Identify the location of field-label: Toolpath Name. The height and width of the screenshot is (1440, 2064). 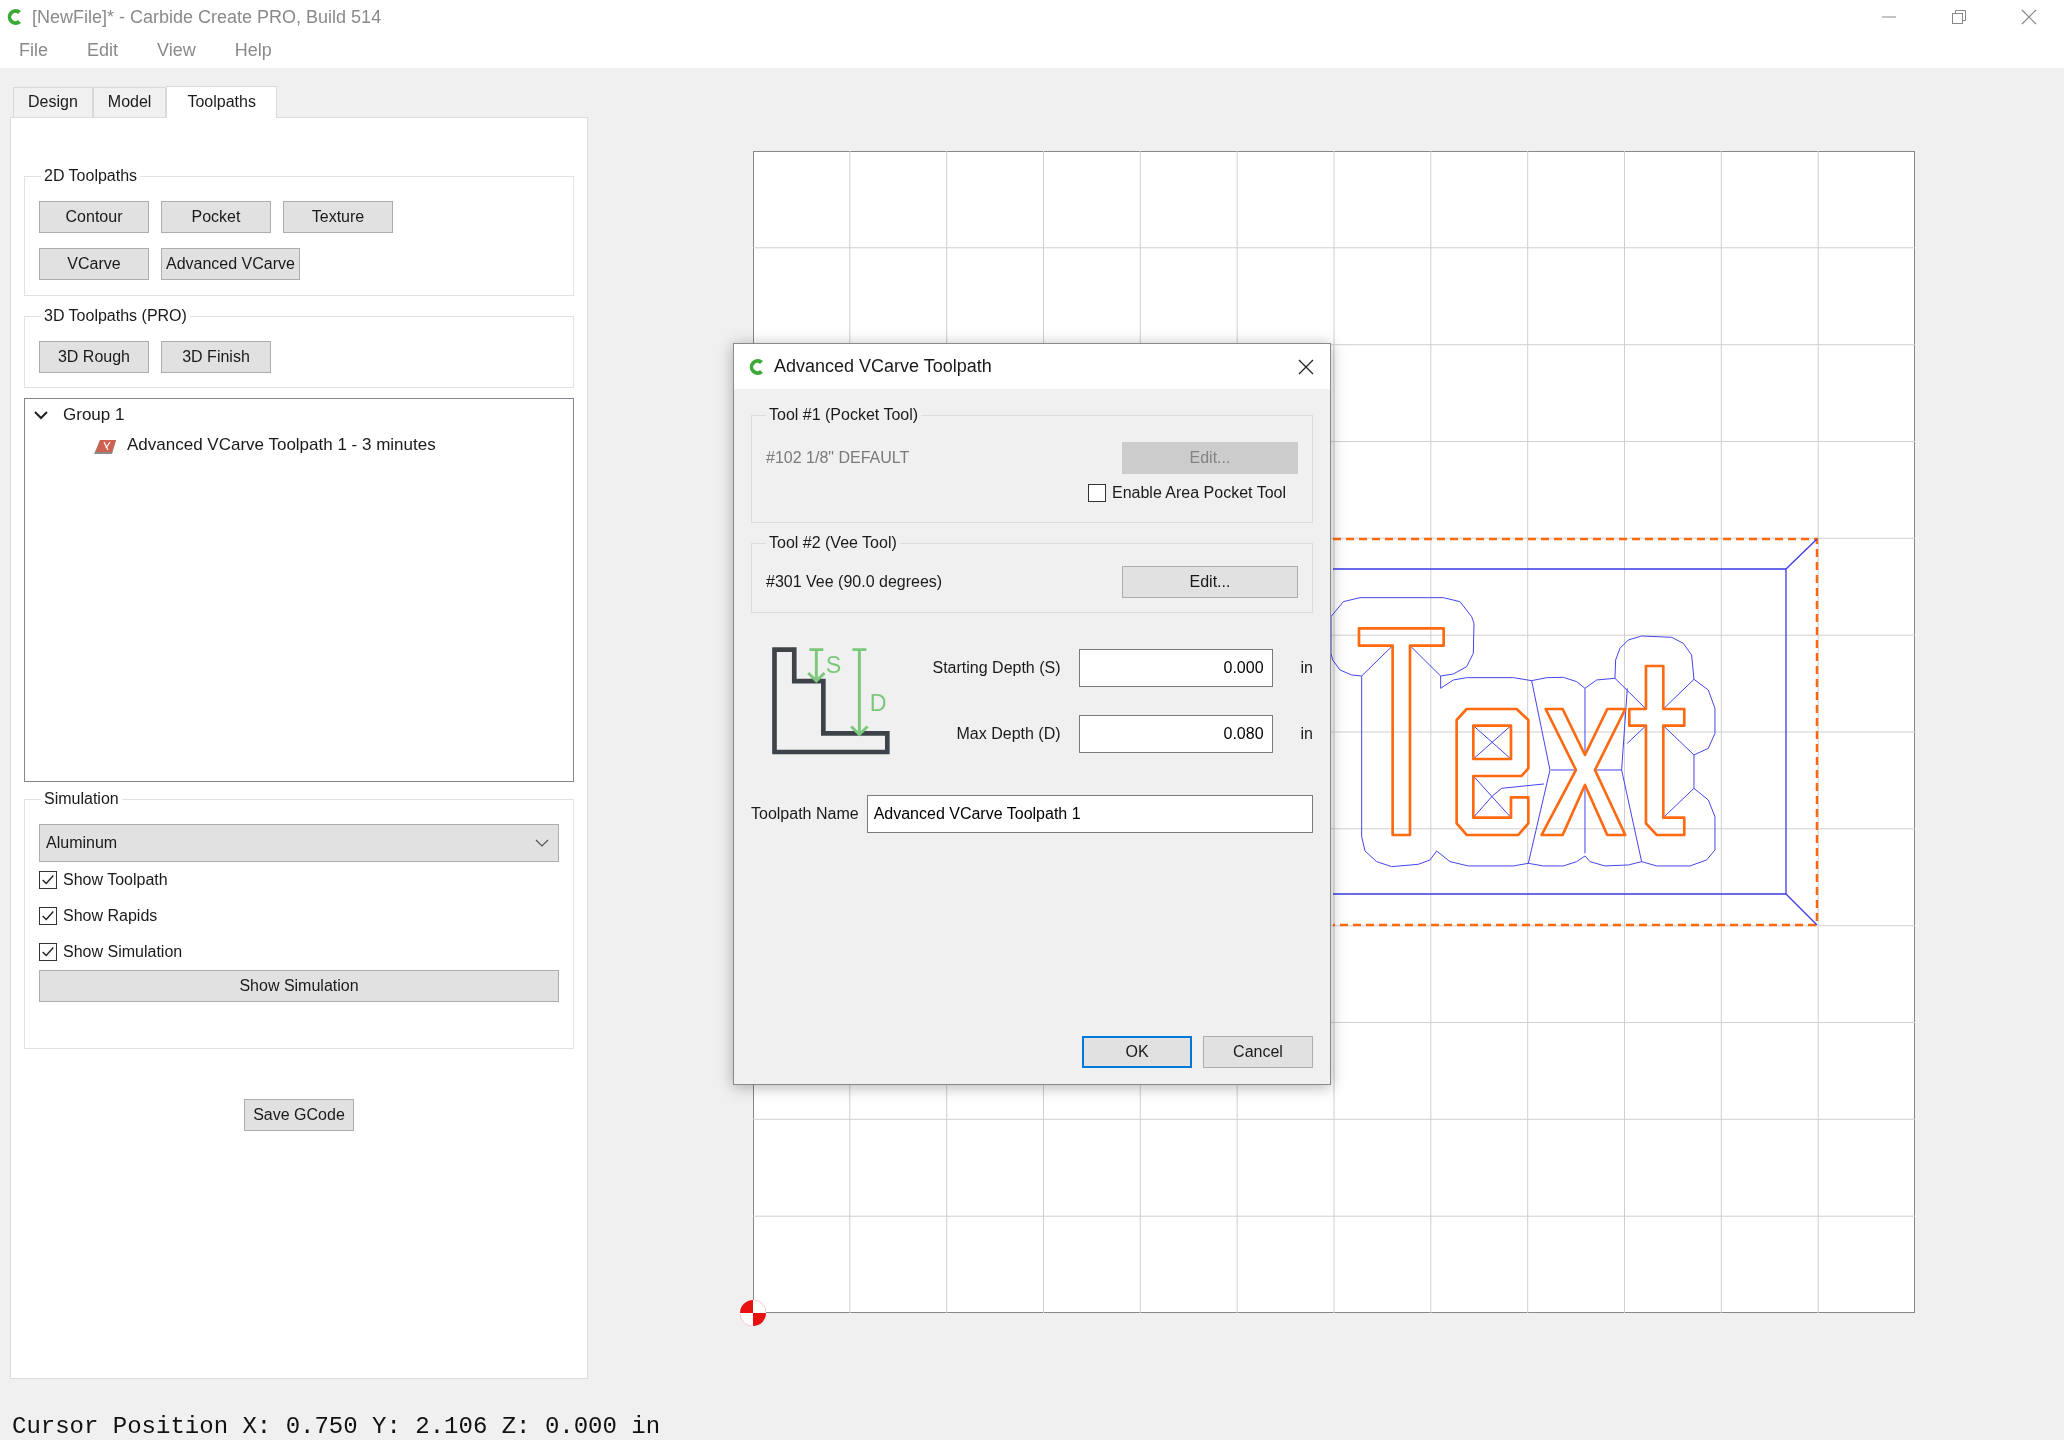
(805, 814).